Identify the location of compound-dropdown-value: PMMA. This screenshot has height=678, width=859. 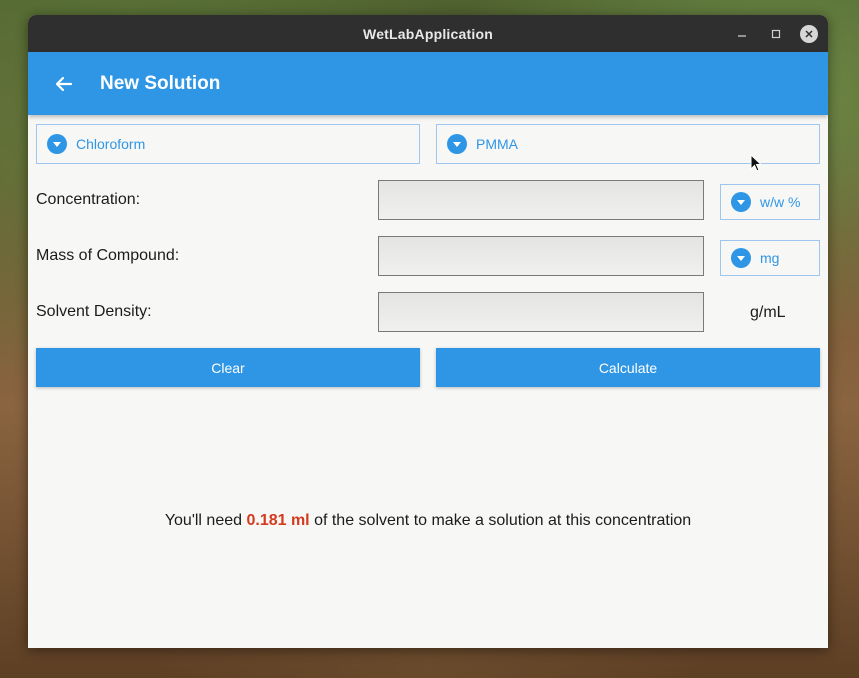
(497, 144).